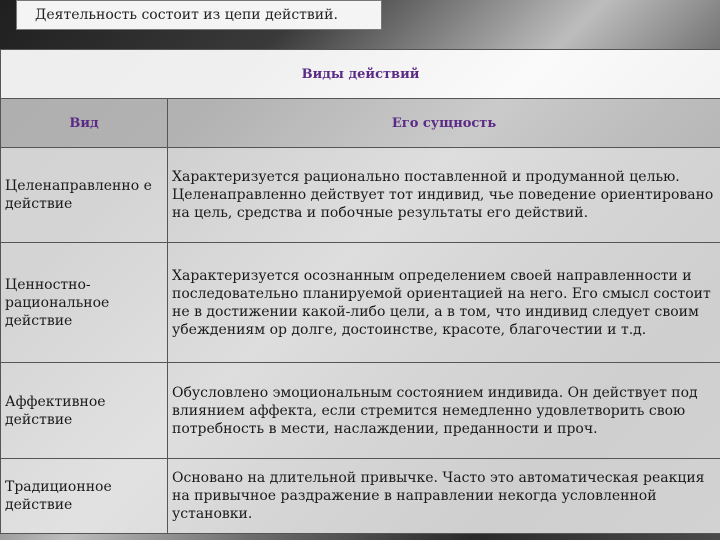 The width and height of the screenshot is (720, 540). What do you see at coordinates (443, 123) in the screenshot?
I see `column-header-essence: Его сущность` at bounding box center [443, 123].